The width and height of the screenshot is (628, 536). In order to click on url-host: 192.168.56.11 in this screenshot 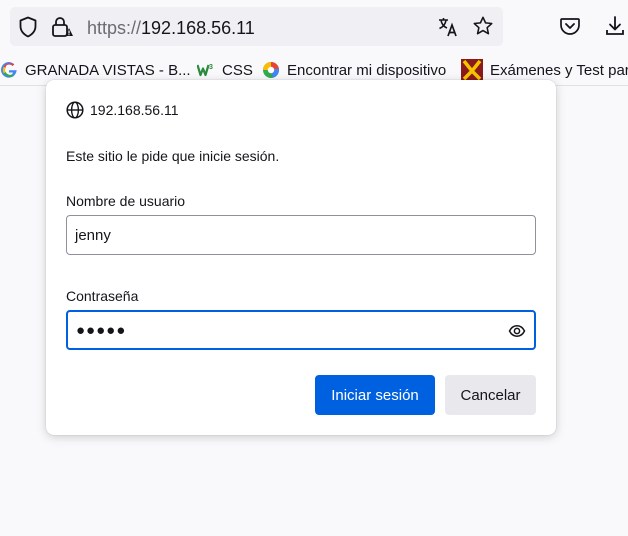, I will do `click(198, 28)`.